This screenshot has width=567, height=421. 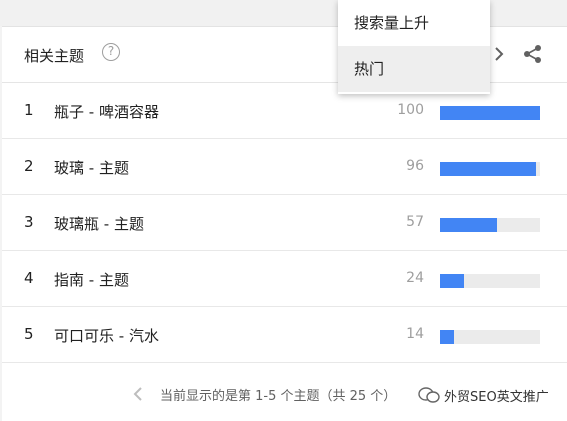 What do you see at coordinates (54, 56) in the screenshot?
I see `card-title: 相关主题` at bounding box center [54, 56].